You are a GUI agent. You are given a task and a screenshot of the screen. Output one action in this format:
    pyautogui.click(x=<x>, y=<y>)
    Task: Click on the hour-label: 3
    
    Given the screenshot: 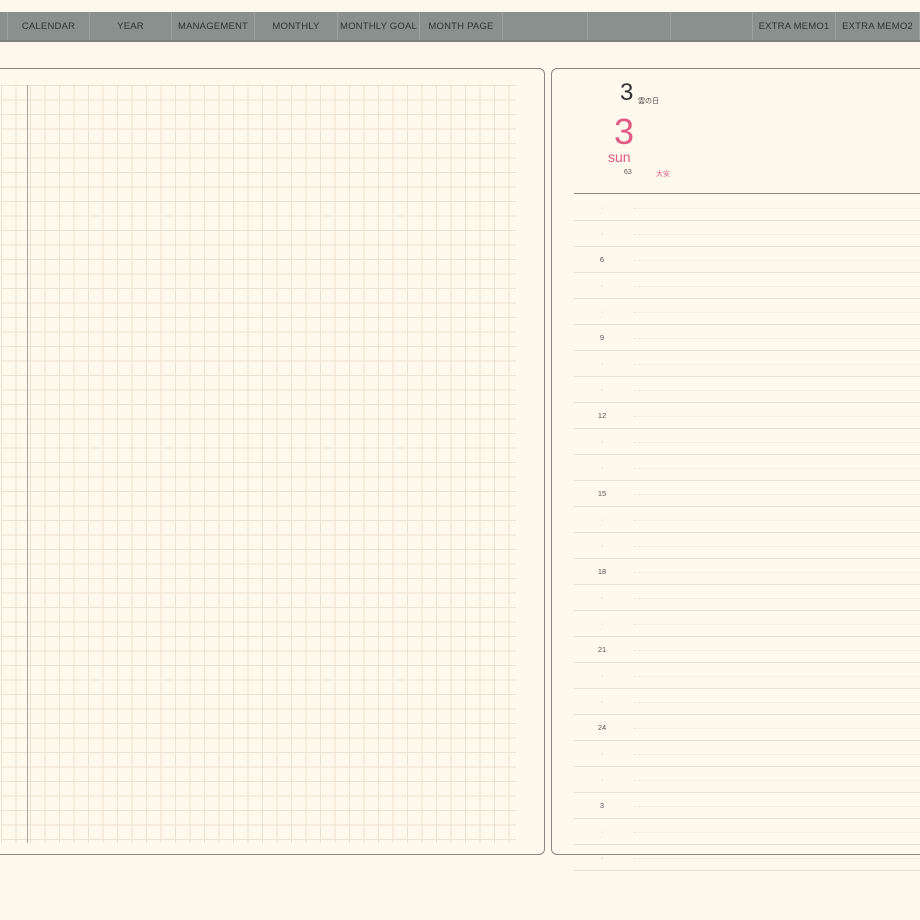 What is the action you would take?
    pyautogui.click(x=602, y=805)
    